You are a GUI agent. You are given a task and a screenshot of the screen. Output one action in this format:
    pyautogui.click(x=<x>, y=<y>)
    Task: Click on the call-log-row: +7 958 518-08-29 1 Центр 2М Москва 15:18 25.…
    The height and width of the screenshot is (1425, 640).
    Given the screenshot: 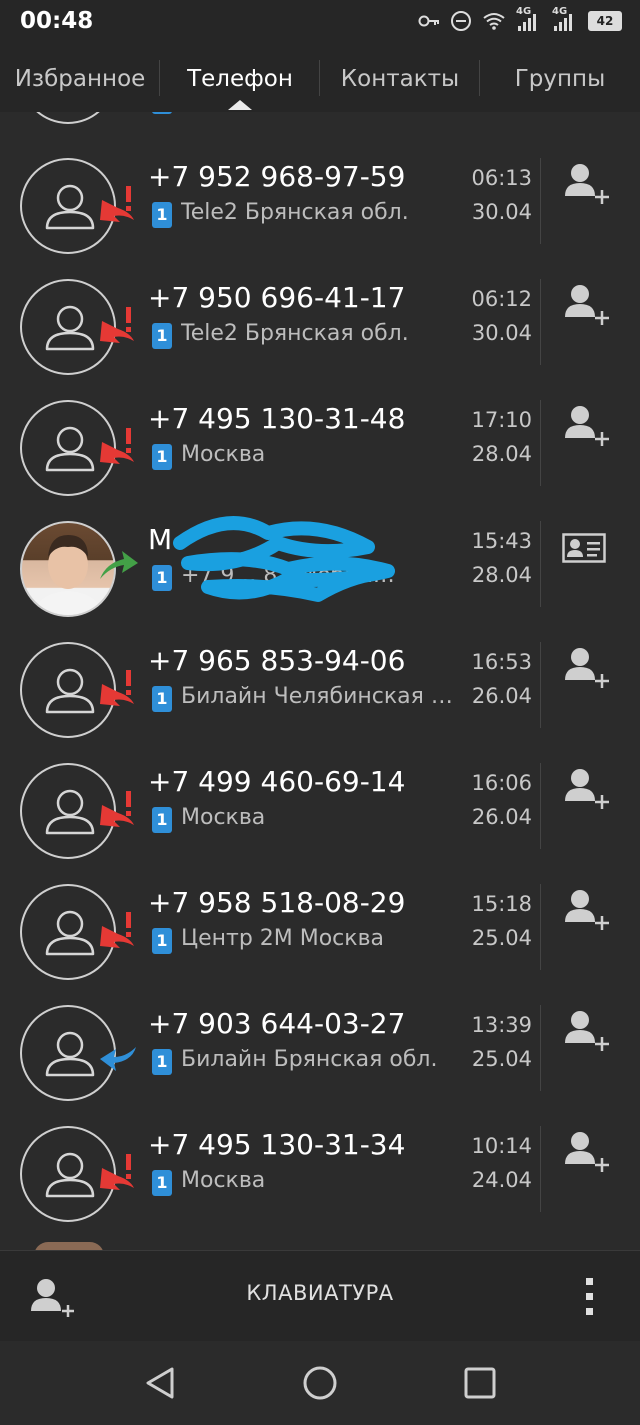 What is the action you would take?
    pyautogui.click(x=320, y=928)
    